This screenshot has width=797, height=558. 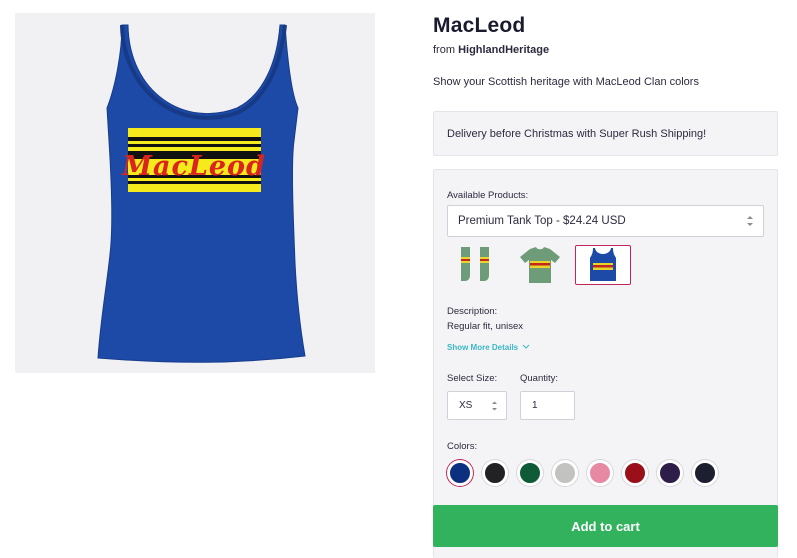 I want to click on size-select-value: XS, so click(x=466, y=405).